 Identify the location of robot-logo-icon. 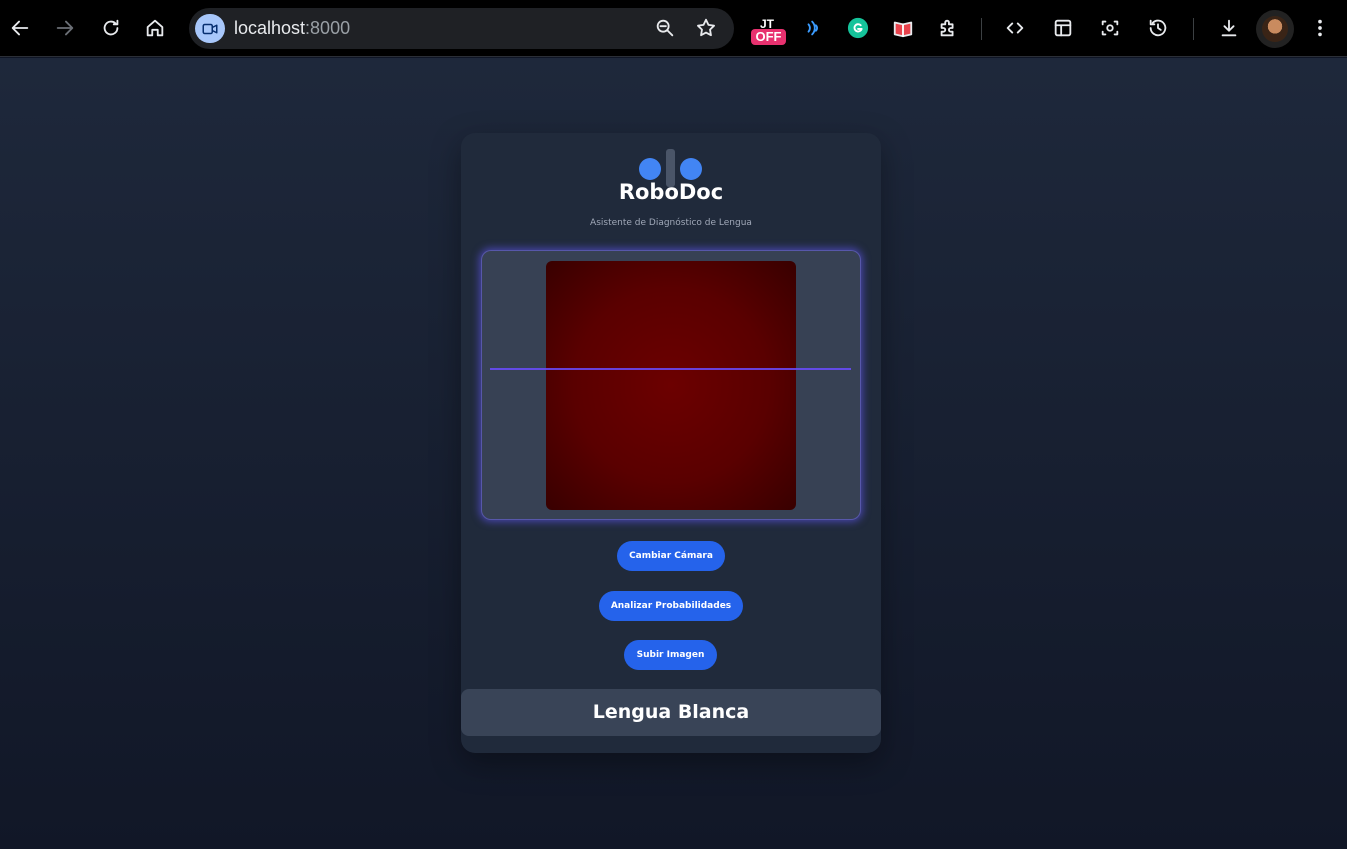
(671, 164).